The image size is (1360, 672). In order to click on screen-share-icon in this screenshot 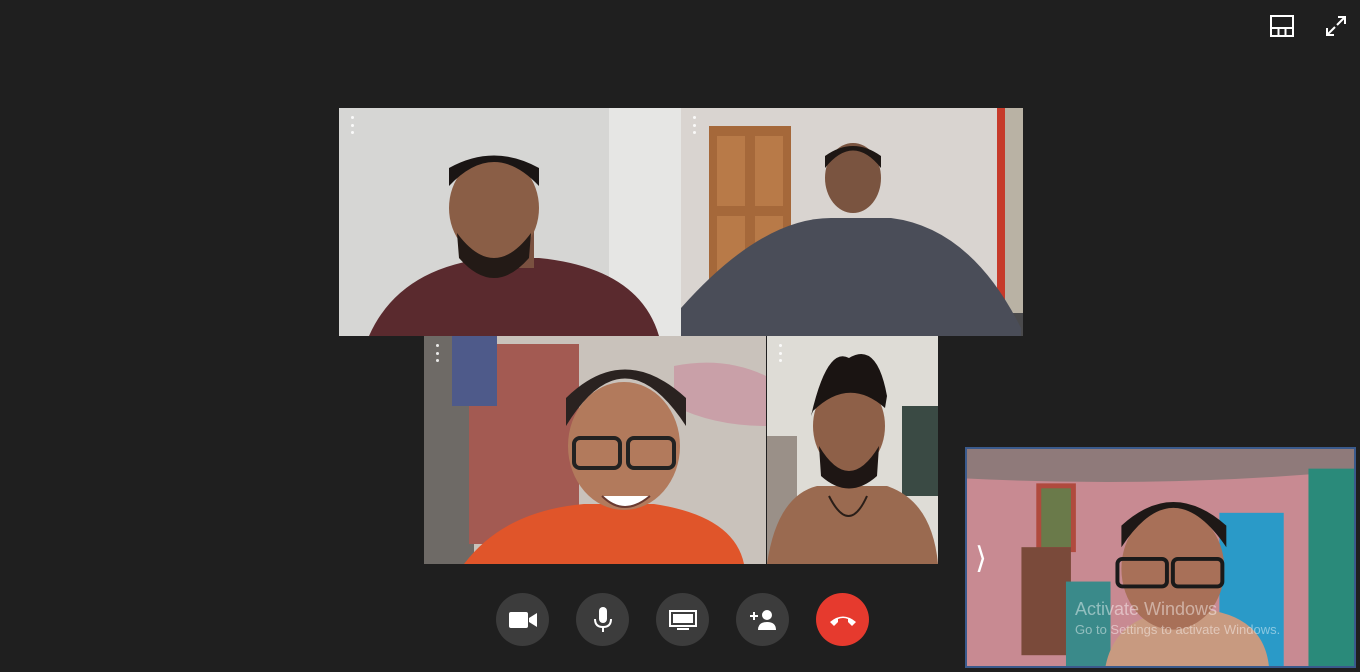, I will do `click(682, 619)`.